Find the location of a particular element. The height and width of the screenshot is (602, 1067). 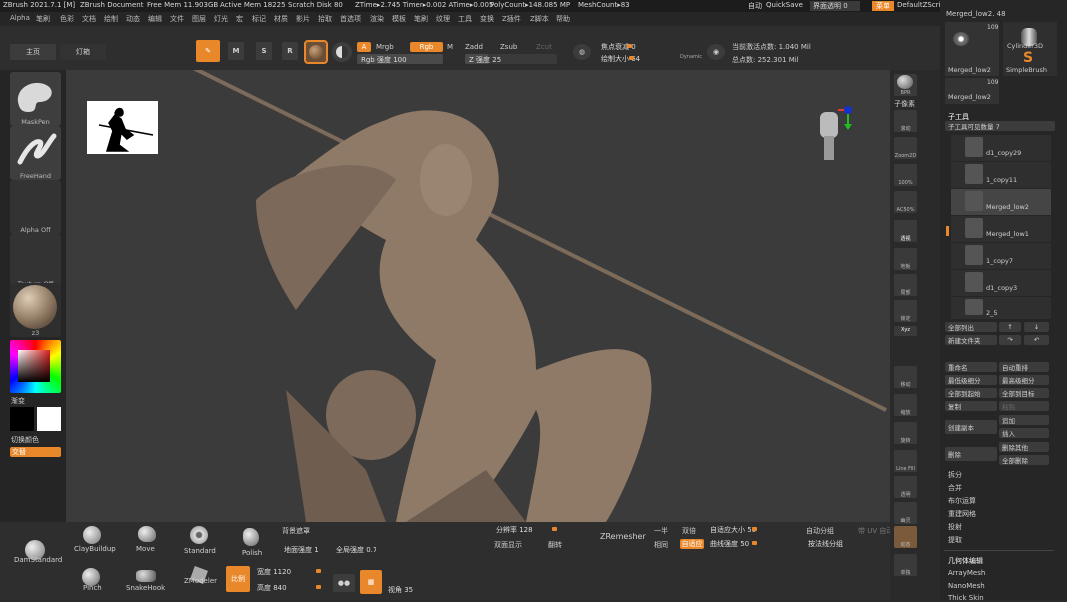

zremesher-button: ZRemesher is located at coordinates (623, 536).